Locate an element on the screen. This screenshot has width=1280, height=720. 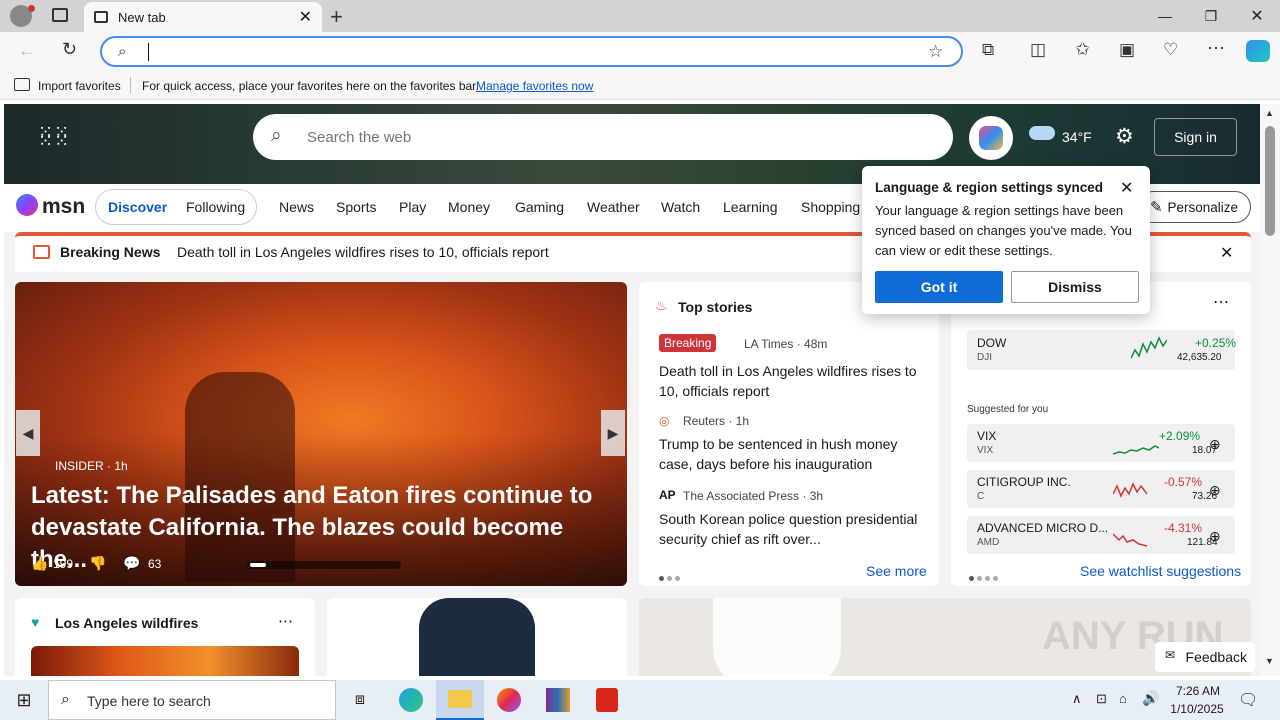
favorites-icon: ✩ is located at coordinates (1082, 49).